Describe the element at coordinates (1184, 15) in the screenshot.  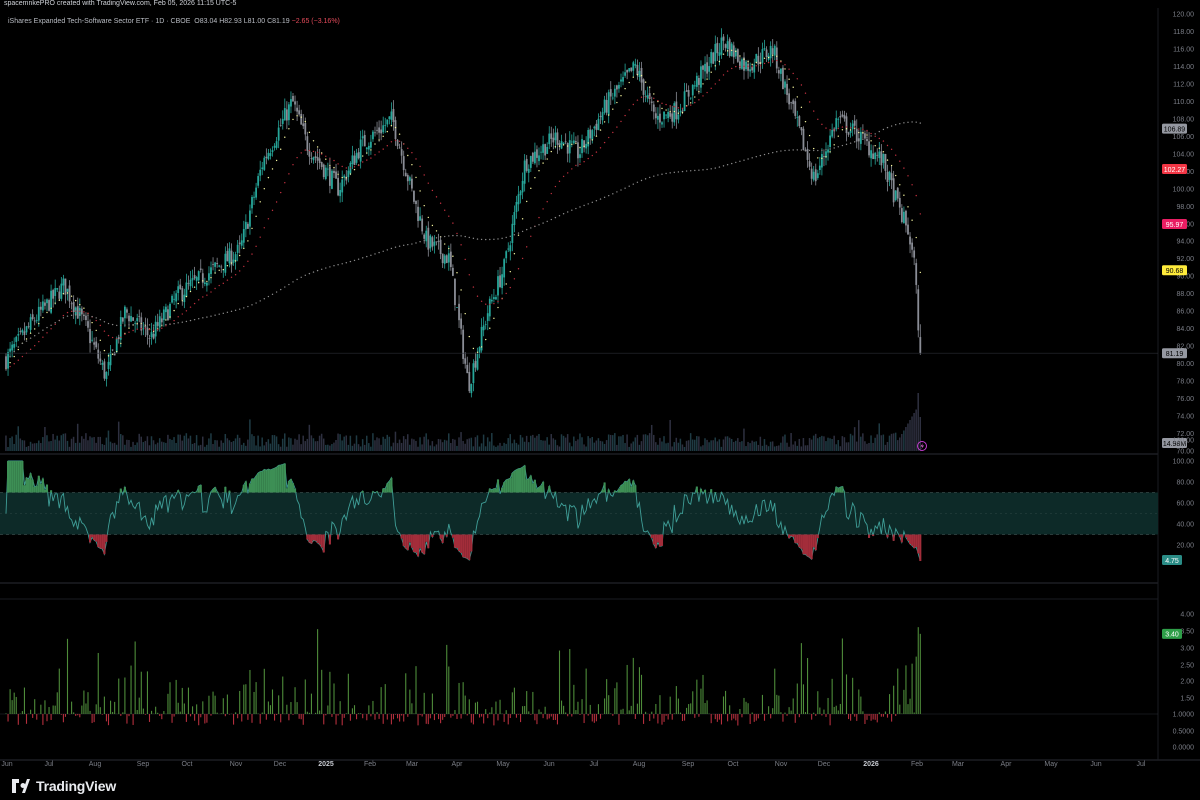
I see `price-tick-label: 120.00` at that location.